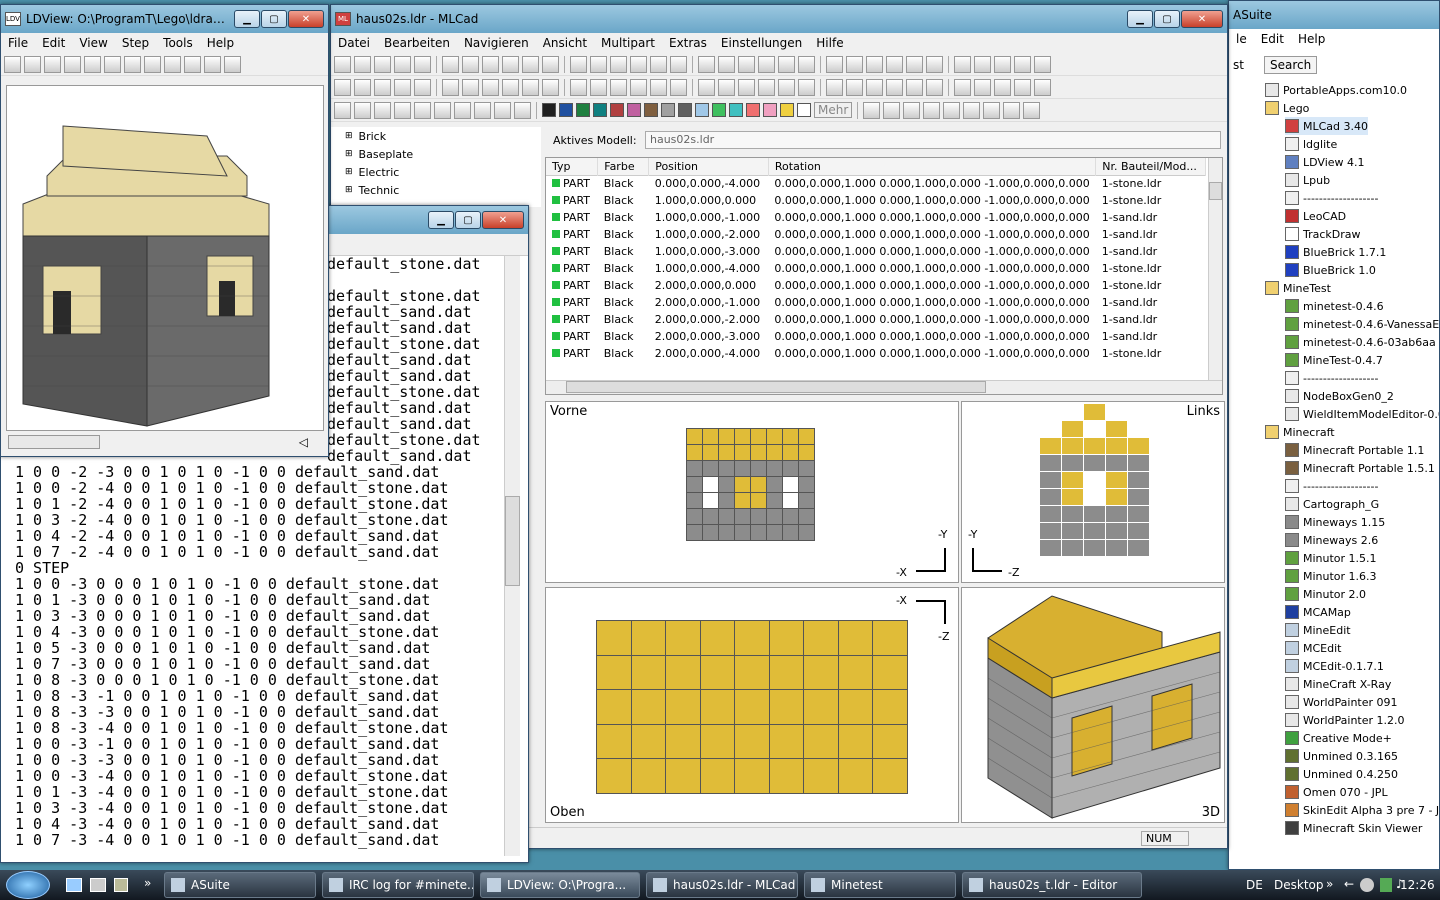  What do you see at coordinates (1334, 360) in the screenshot?
I see `asuite-tree-item: MineTest-0.4.7` at bounding box center [1334, 360].